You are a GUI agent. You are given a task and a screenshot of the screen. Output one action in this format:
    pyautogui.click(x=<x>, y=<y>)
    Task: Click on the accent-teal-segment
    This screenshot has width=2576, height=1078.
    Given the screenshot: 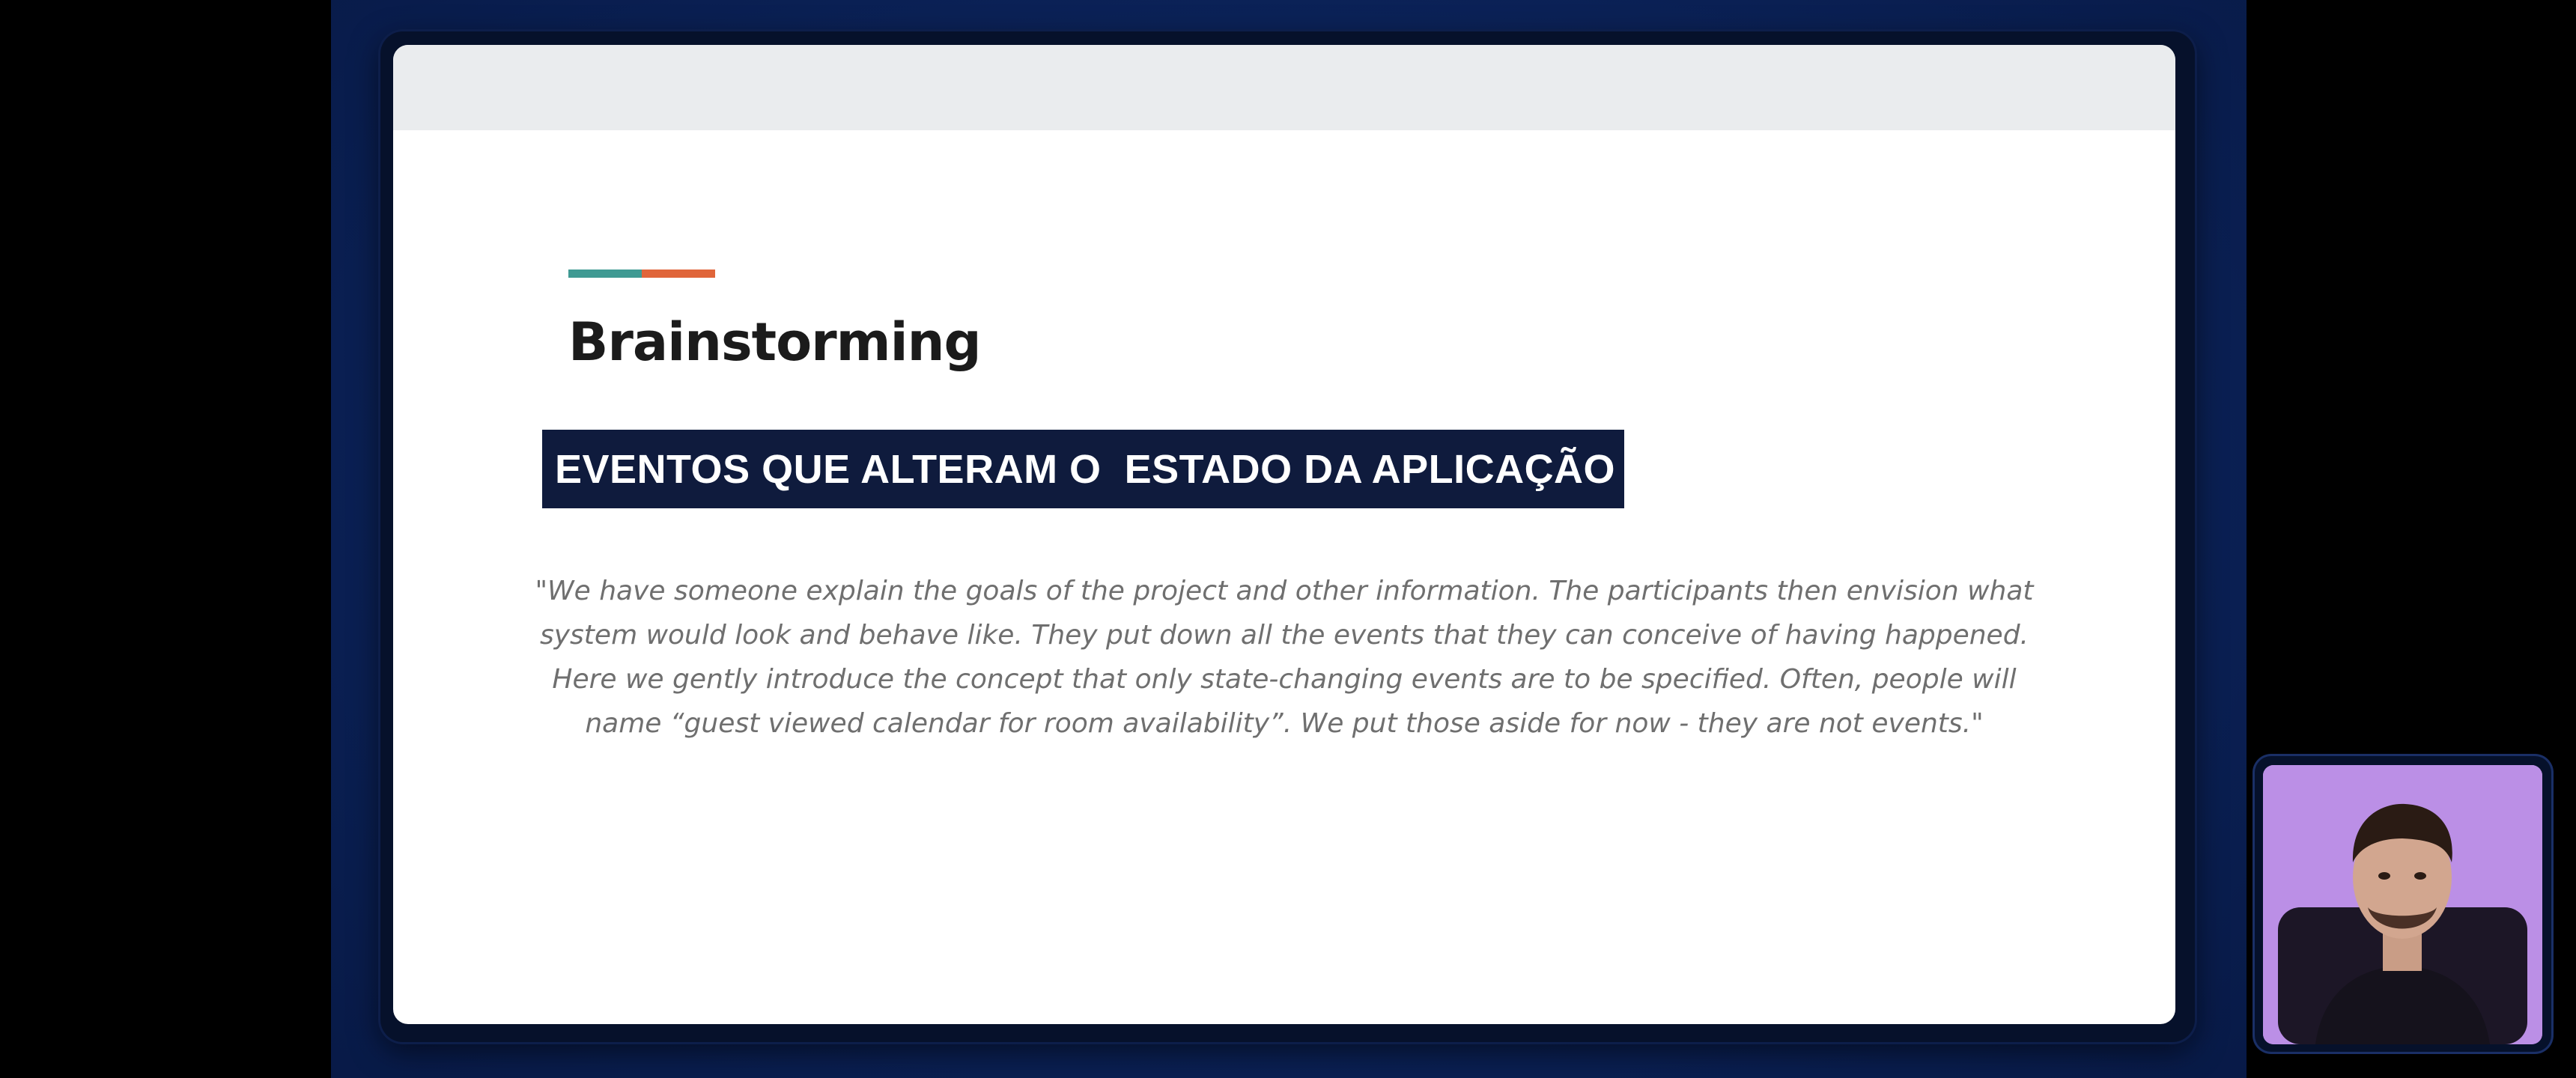 What is the action you would take?
    pyautogui.click(x=605, y=274)
    